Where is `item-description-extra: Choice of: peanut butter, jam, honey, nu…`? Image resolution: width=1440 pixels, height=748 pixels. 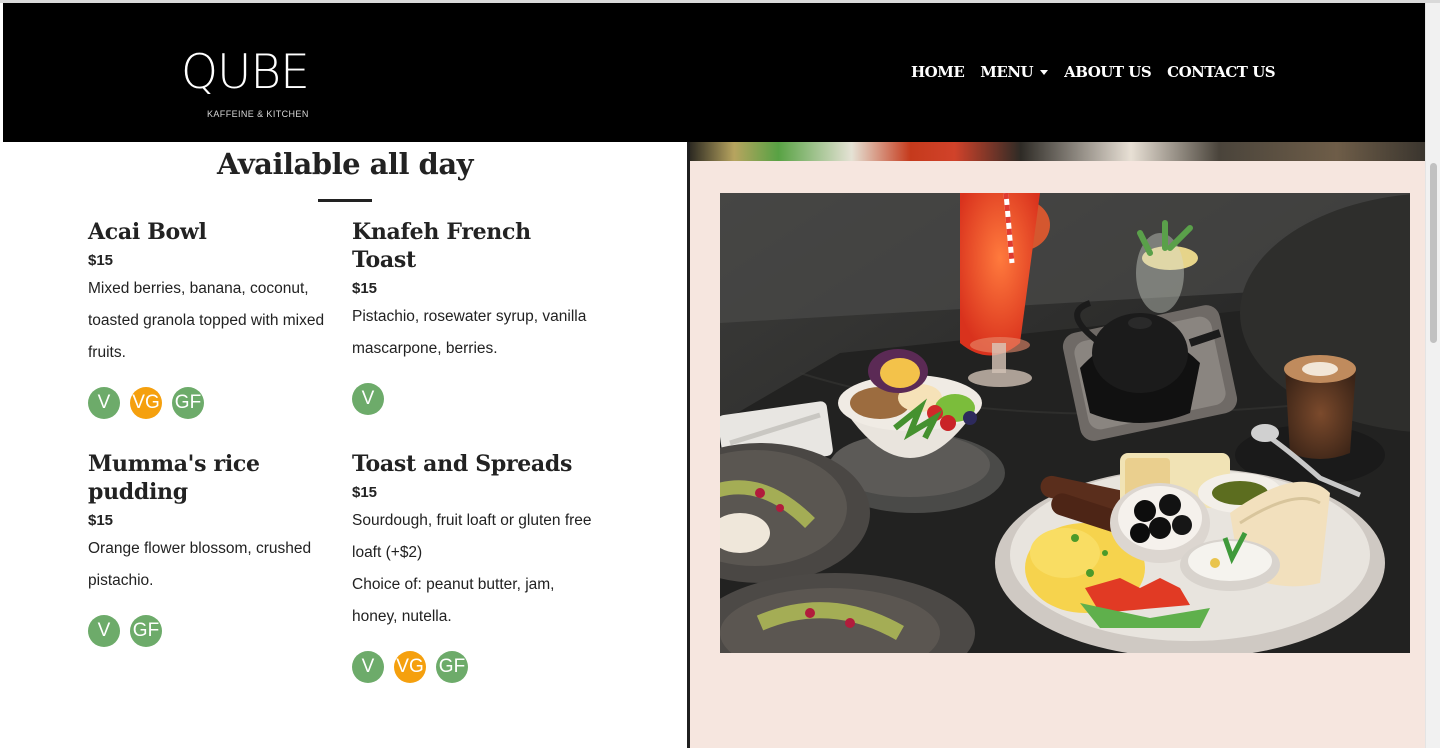 item-description-extra: Choice of: peanut butter, jam, honey, nu… is located at coordinates (453, 600).